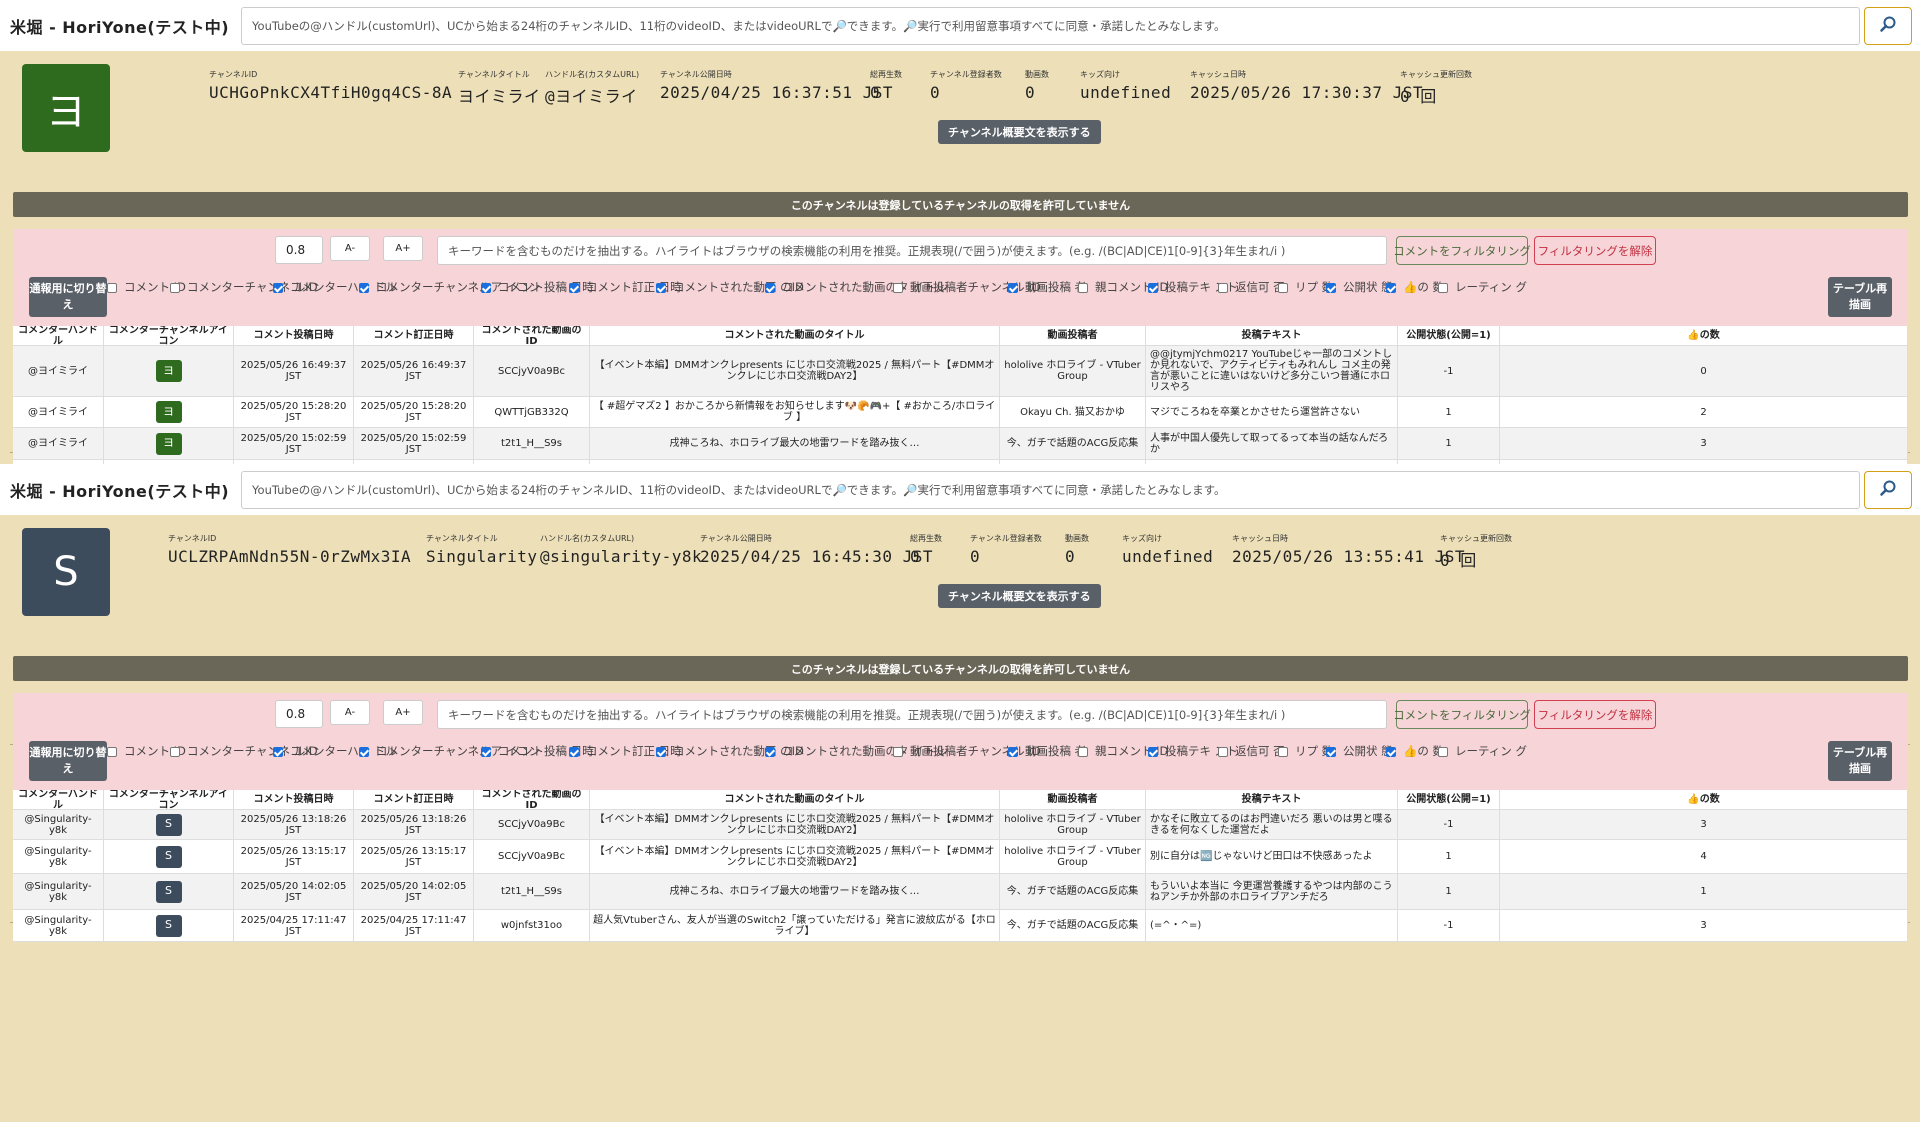 This screenshot has width=1920, height=1122. Describe the element at coordinates (777, 92) in the screenshot. I see `meta-value: 2025/04/25 16:37:51 JST` at that location.